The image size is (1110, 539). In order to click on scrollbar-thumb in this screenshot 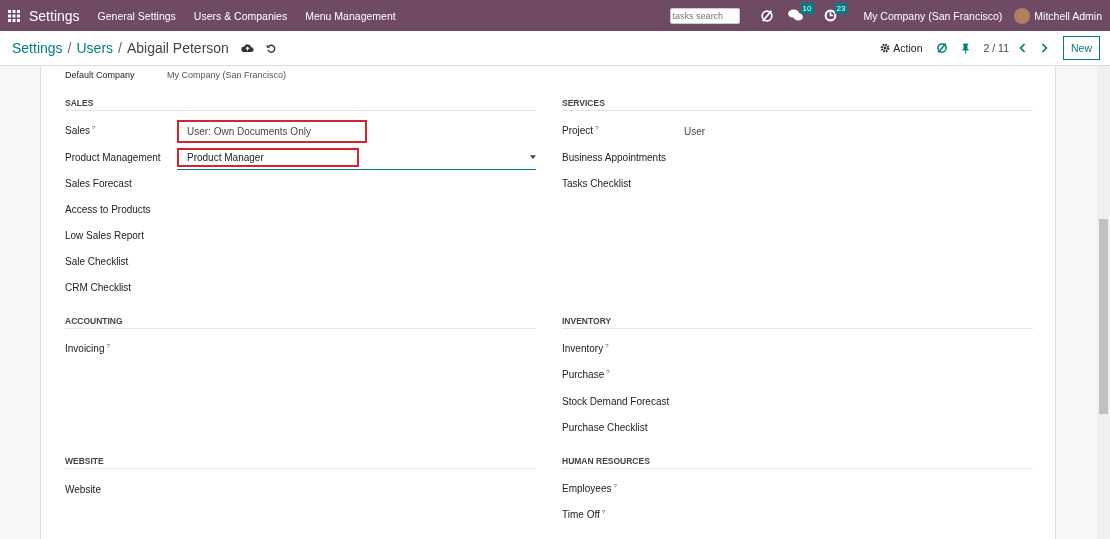, I will do `click(1103, 316)`.